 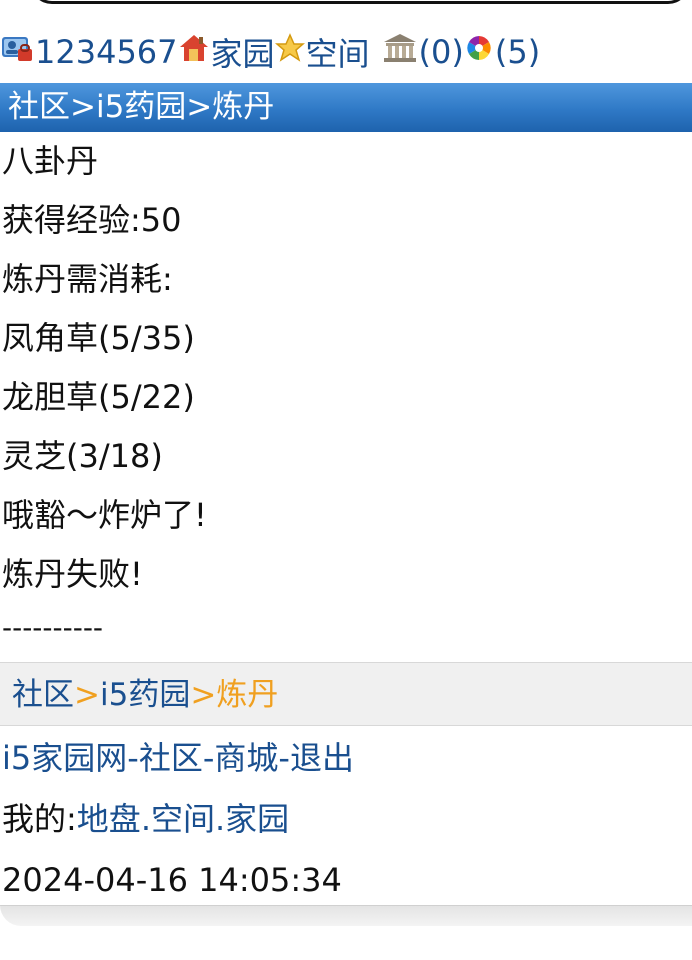 What do you see at coordinates (183, 819) in the screenshot?
I see `footer-space-link: 空间` at bounding box center [183, 819].